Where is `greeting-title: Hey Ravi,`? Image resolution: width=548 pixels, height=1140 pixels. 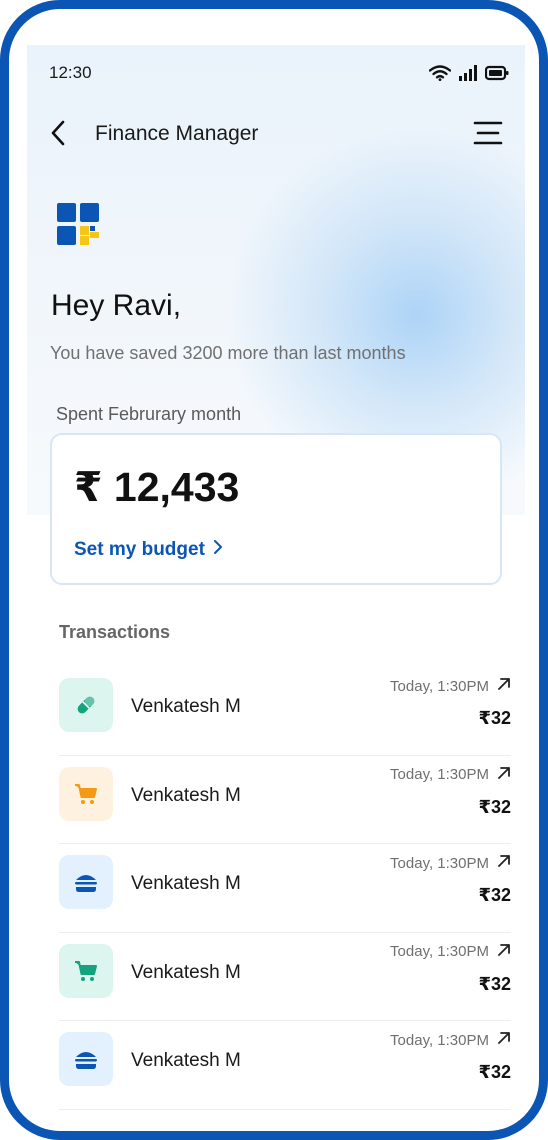 greeting-title: Hey Ravi, is located at coordinates (116, 305).